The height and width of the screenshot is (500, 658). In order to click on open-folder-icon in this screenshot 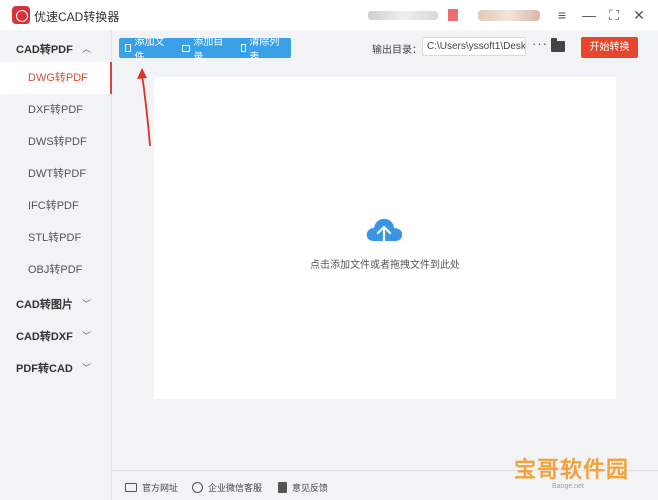, I will do `click(558, 45)`.